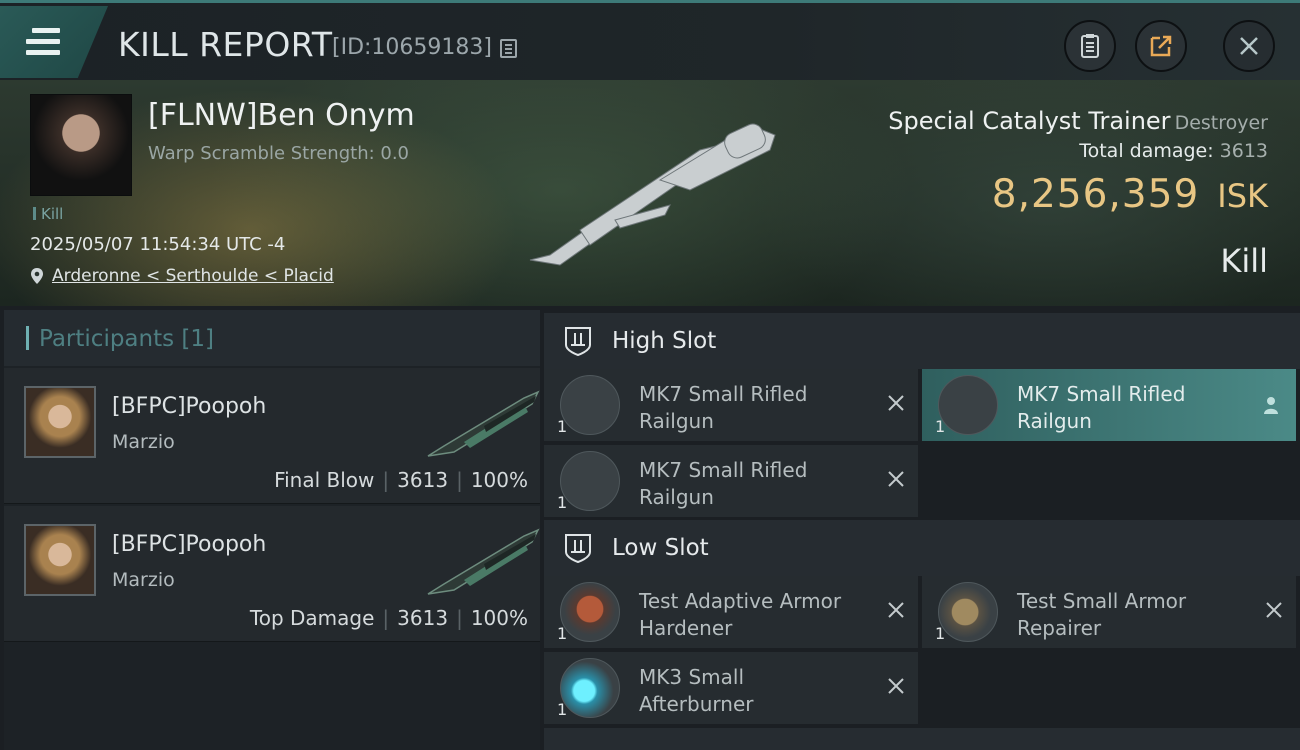 The width and height of the screenshot is (1300, 750). Describe the element at coordinates (281, 115) in the screenshot. I see `victim-name: [FLNW]Ben Onym` at that location.